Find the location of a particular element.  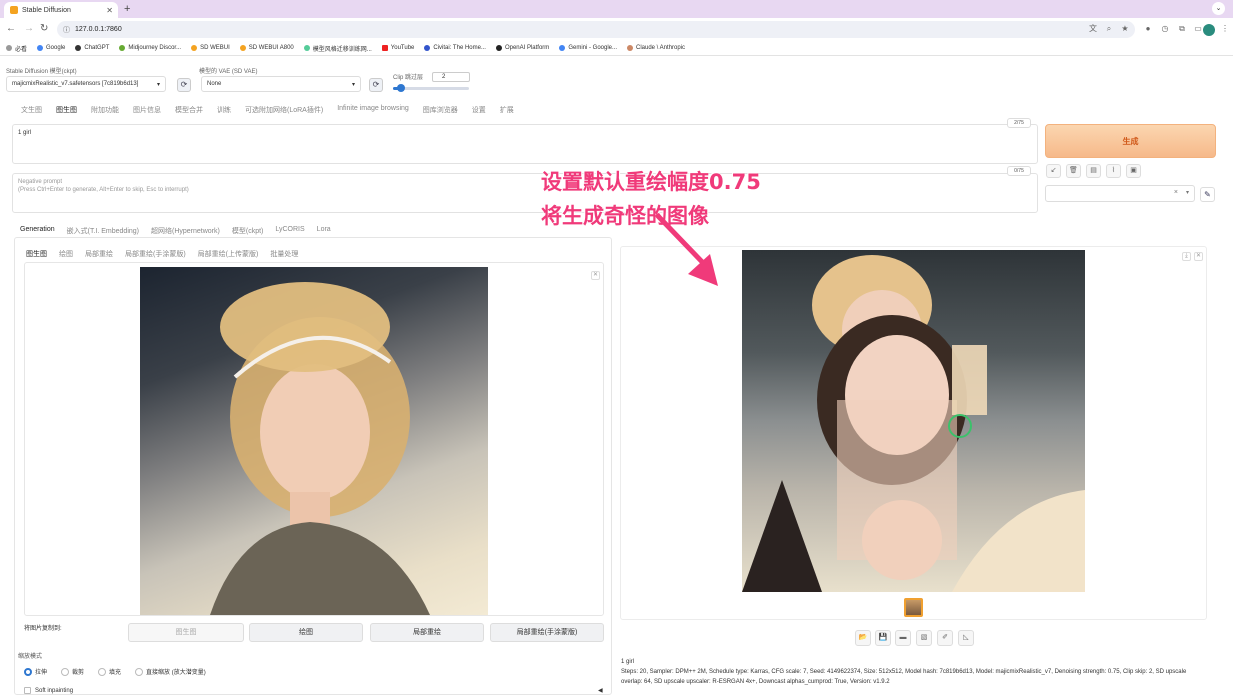

history-icon: ◷ is located at coordinates (1165, 29).